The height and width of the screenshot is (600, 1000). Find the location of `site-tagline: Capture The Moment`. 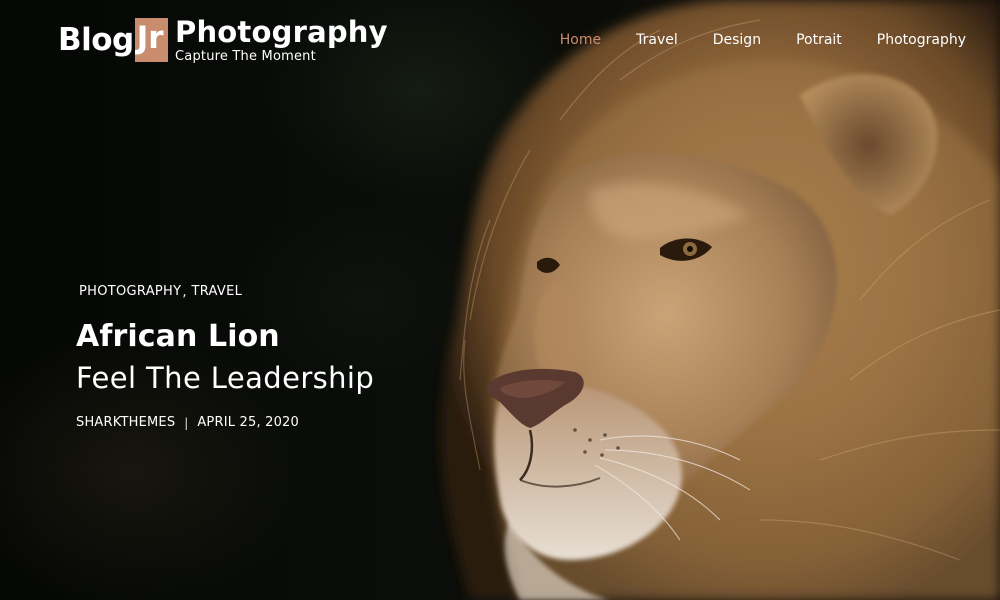

site-tagline: Capture The Moment is located at coordinates (245, 56).